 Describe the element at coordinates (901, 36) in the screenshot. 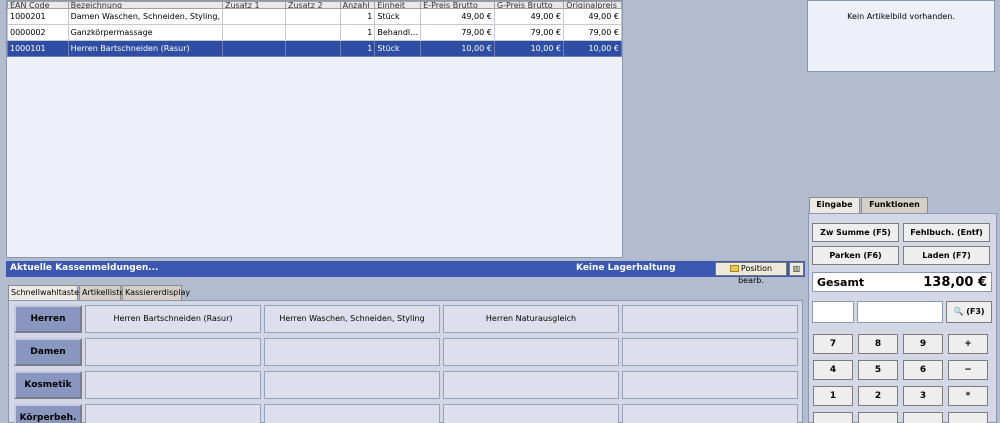

I see `article-image-box: Kein Artikelbild vorhanden.` at that location.